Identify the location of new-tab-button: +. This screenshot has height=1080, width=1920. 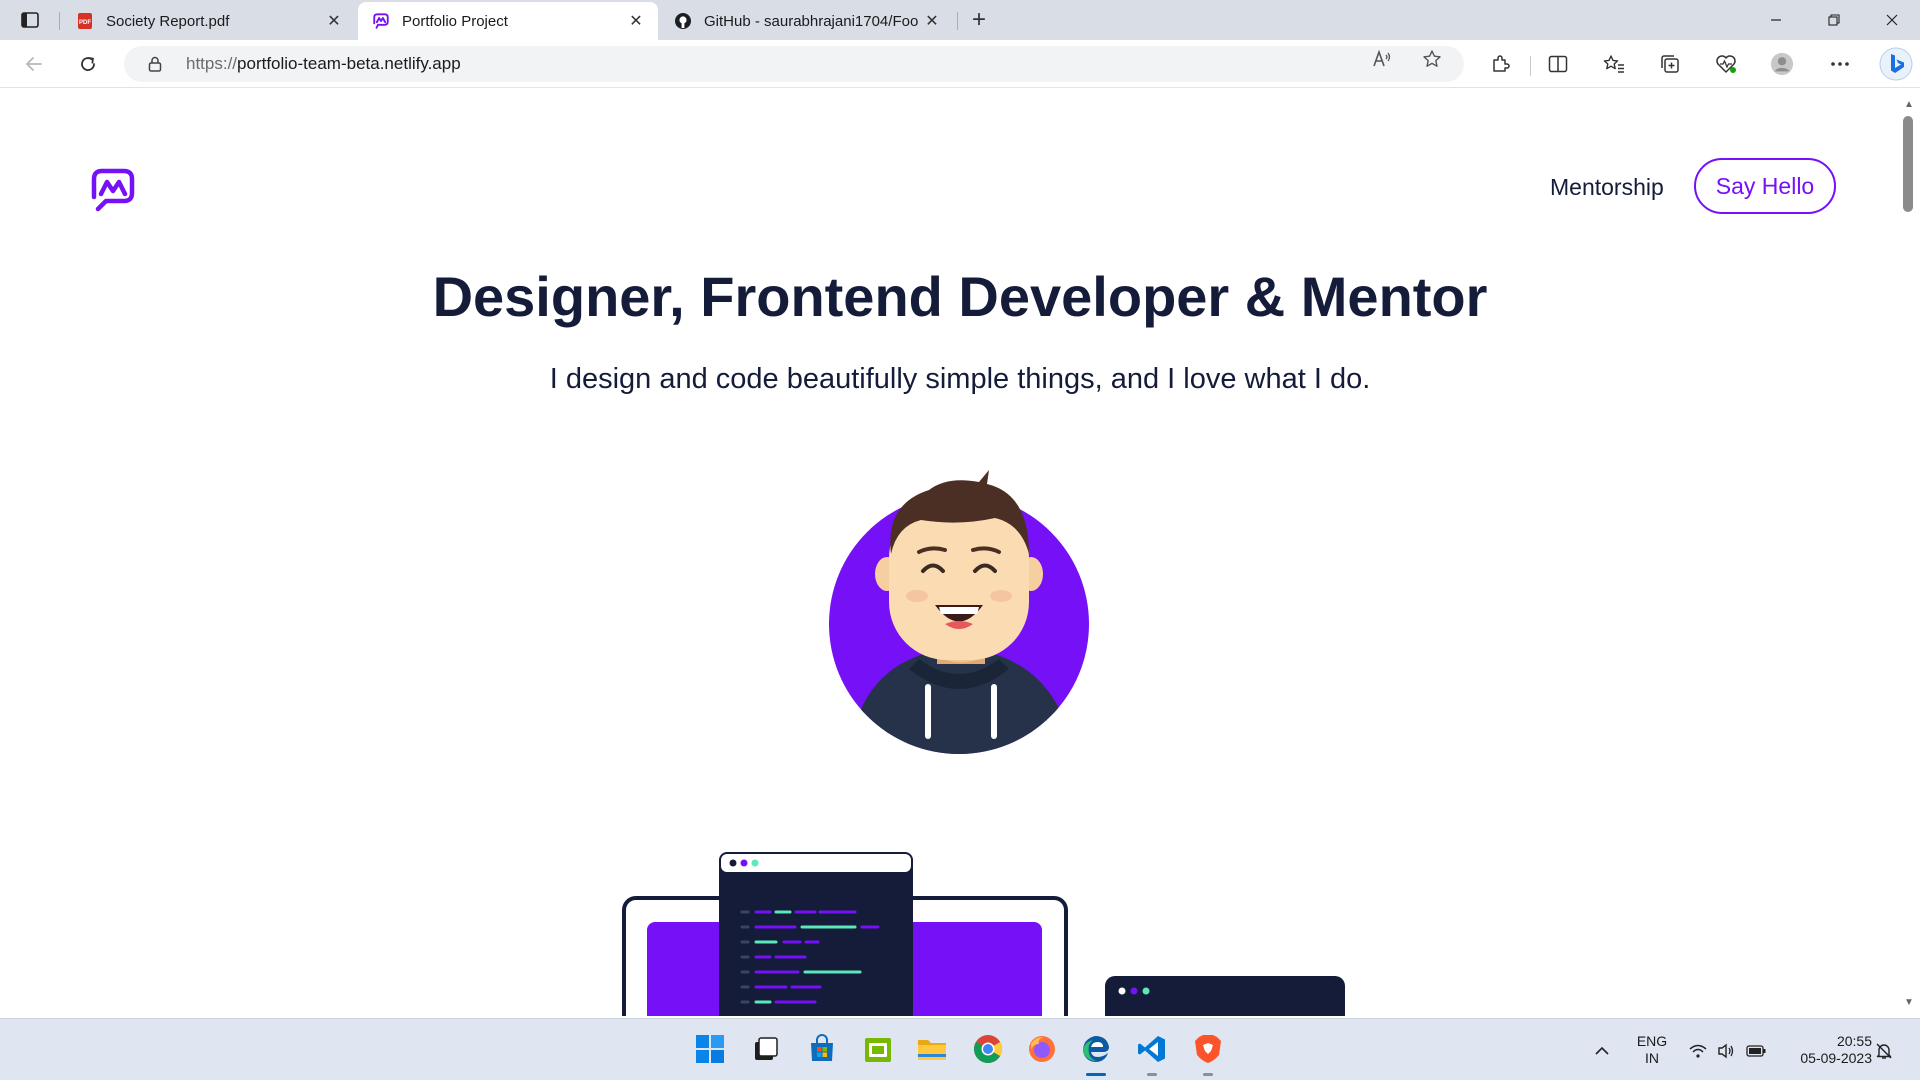
(979, 19).